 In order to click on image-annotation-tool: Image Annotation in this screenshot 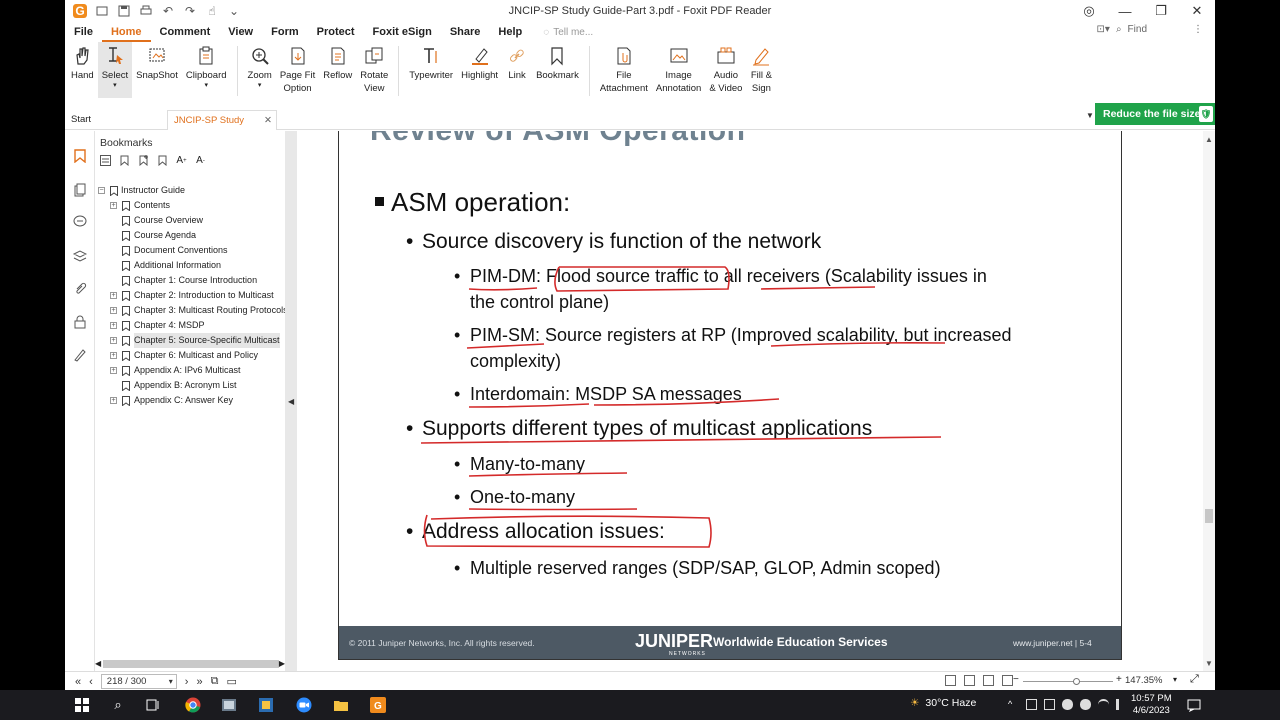, I will do `click(678, 70)`.